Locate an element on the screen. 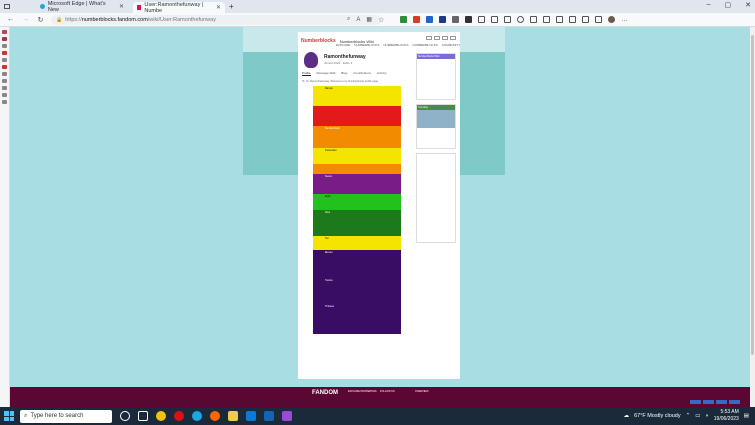 The image size is (755, 425). colour-block: Twelve is located at coordinates (357, 291).